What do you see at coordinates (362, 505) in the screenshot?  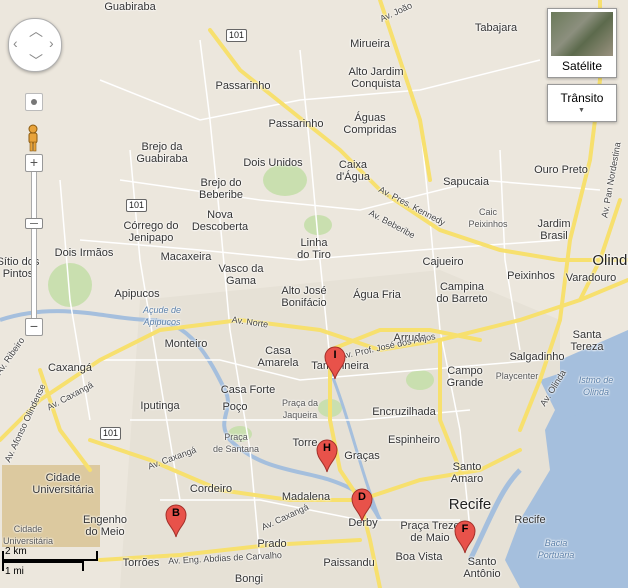 I see `map-marker-d: D` at bounding box center [362, 505].